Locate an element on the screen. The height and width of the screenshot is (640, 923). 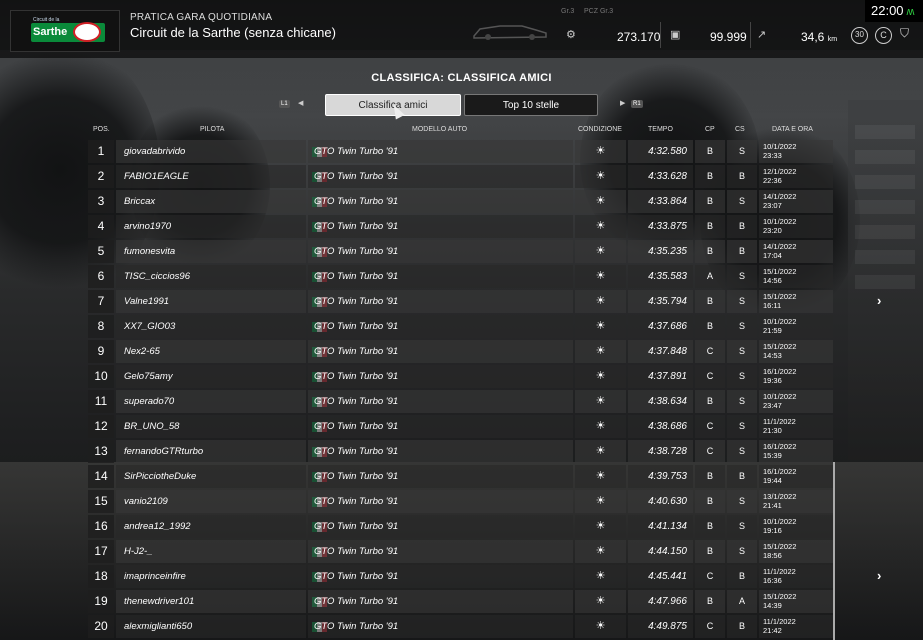
lap-time: 4:33.875 is located at coordinates (660, 226).